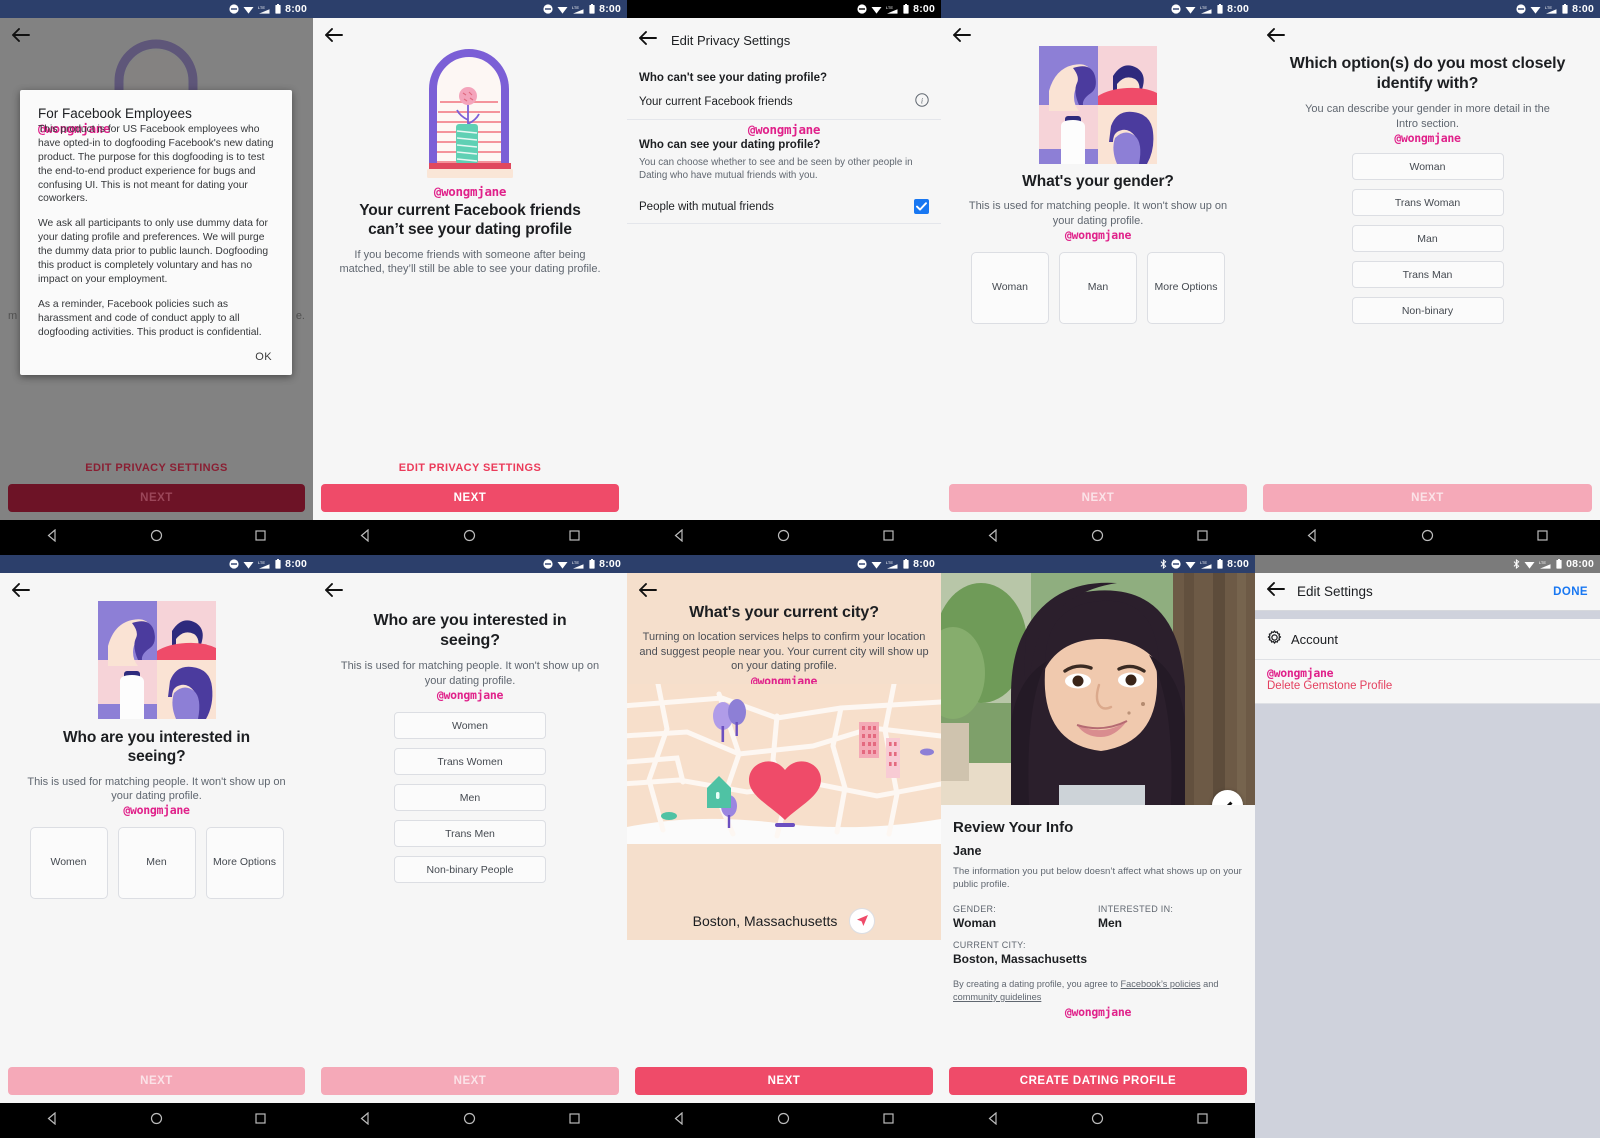 This screenshot has width=1600, height=1138. Describe the element at coordinates (1427, 615) in the screenshot. I see `section-divider` at that location.